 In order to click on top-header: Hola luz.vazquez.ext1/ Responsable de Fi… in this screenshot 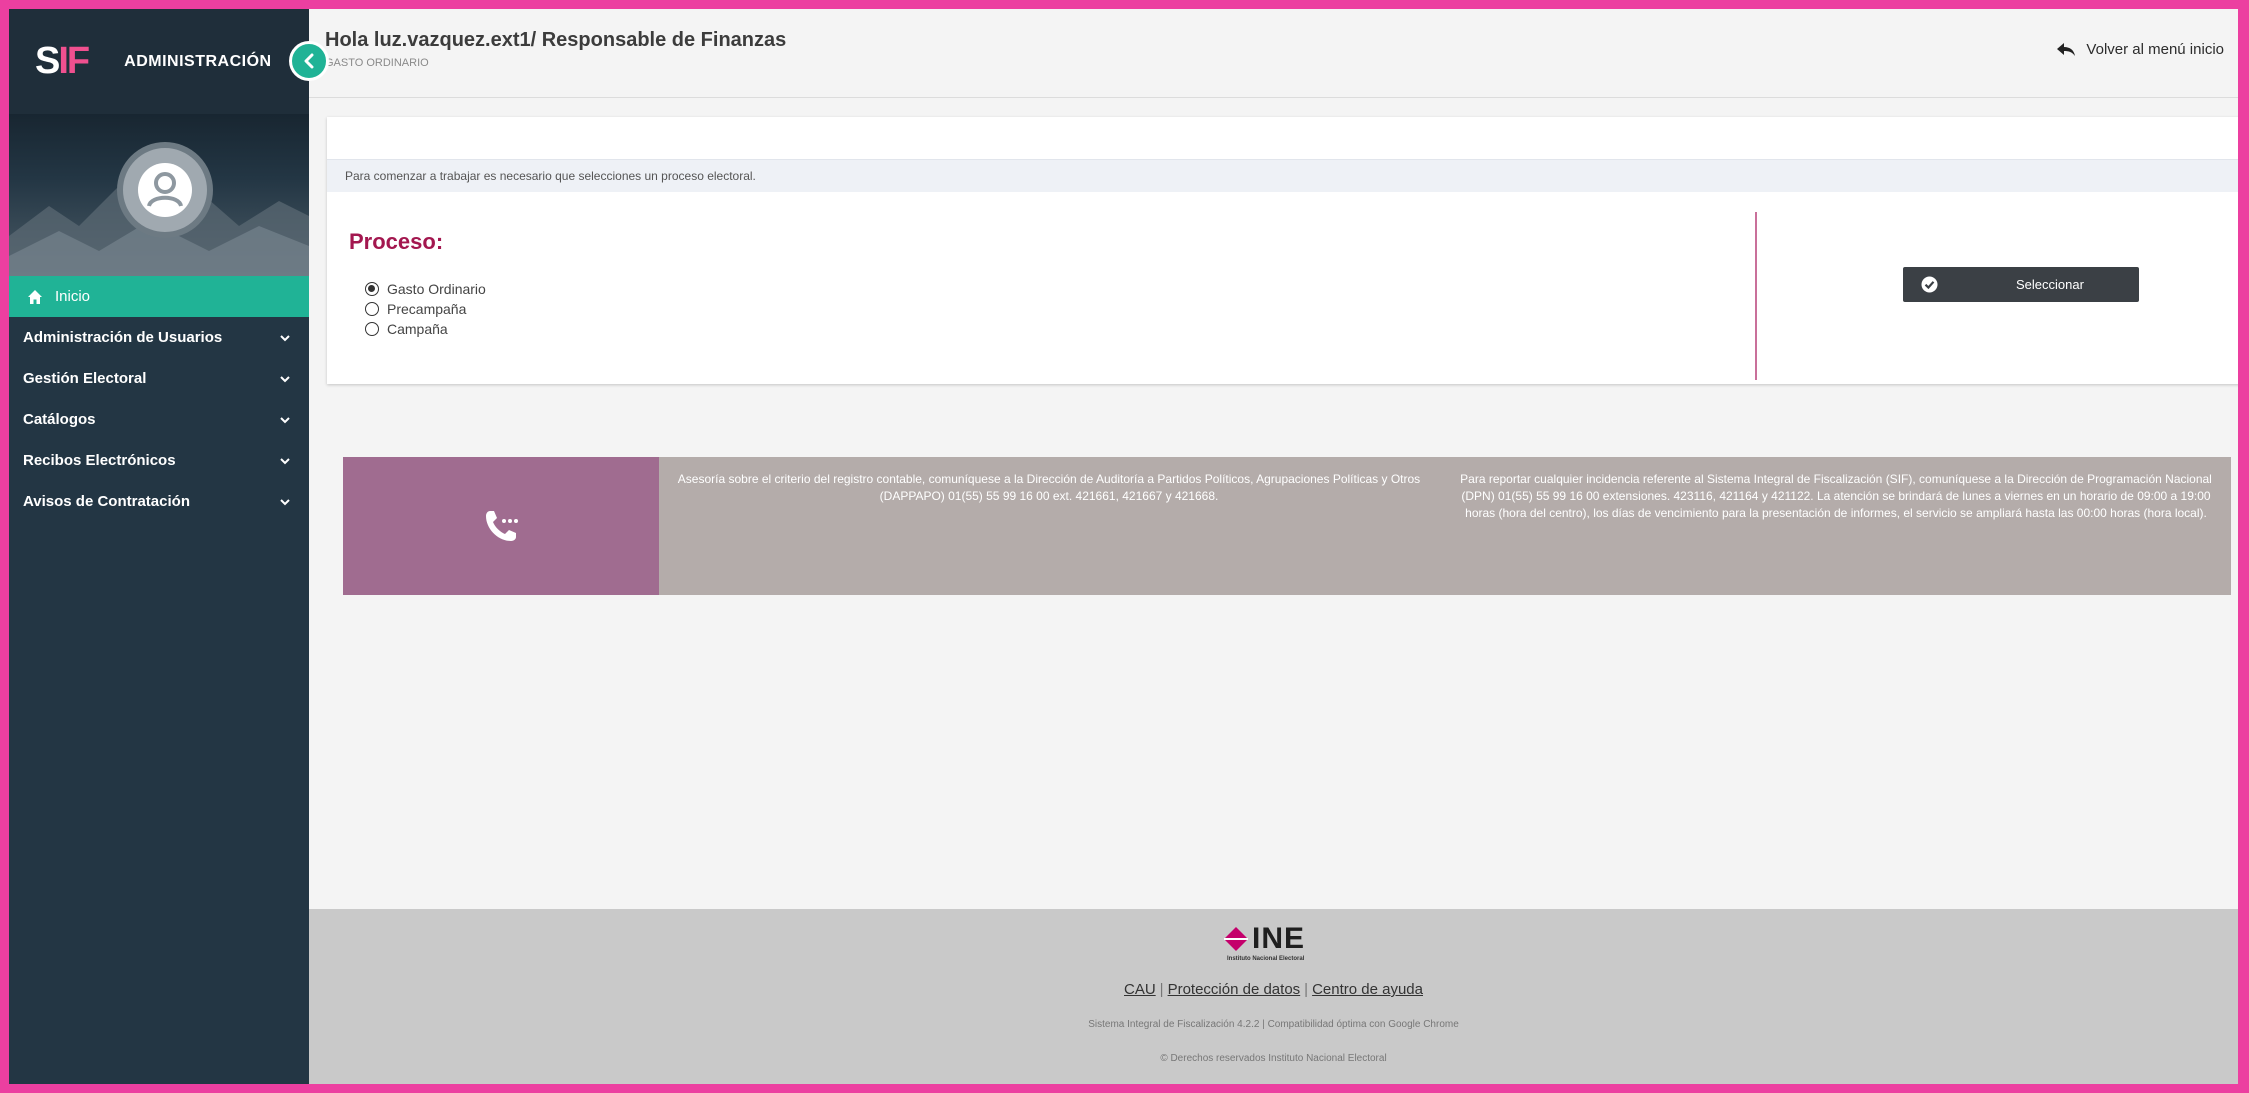, I will do `click(1273, 53)`.